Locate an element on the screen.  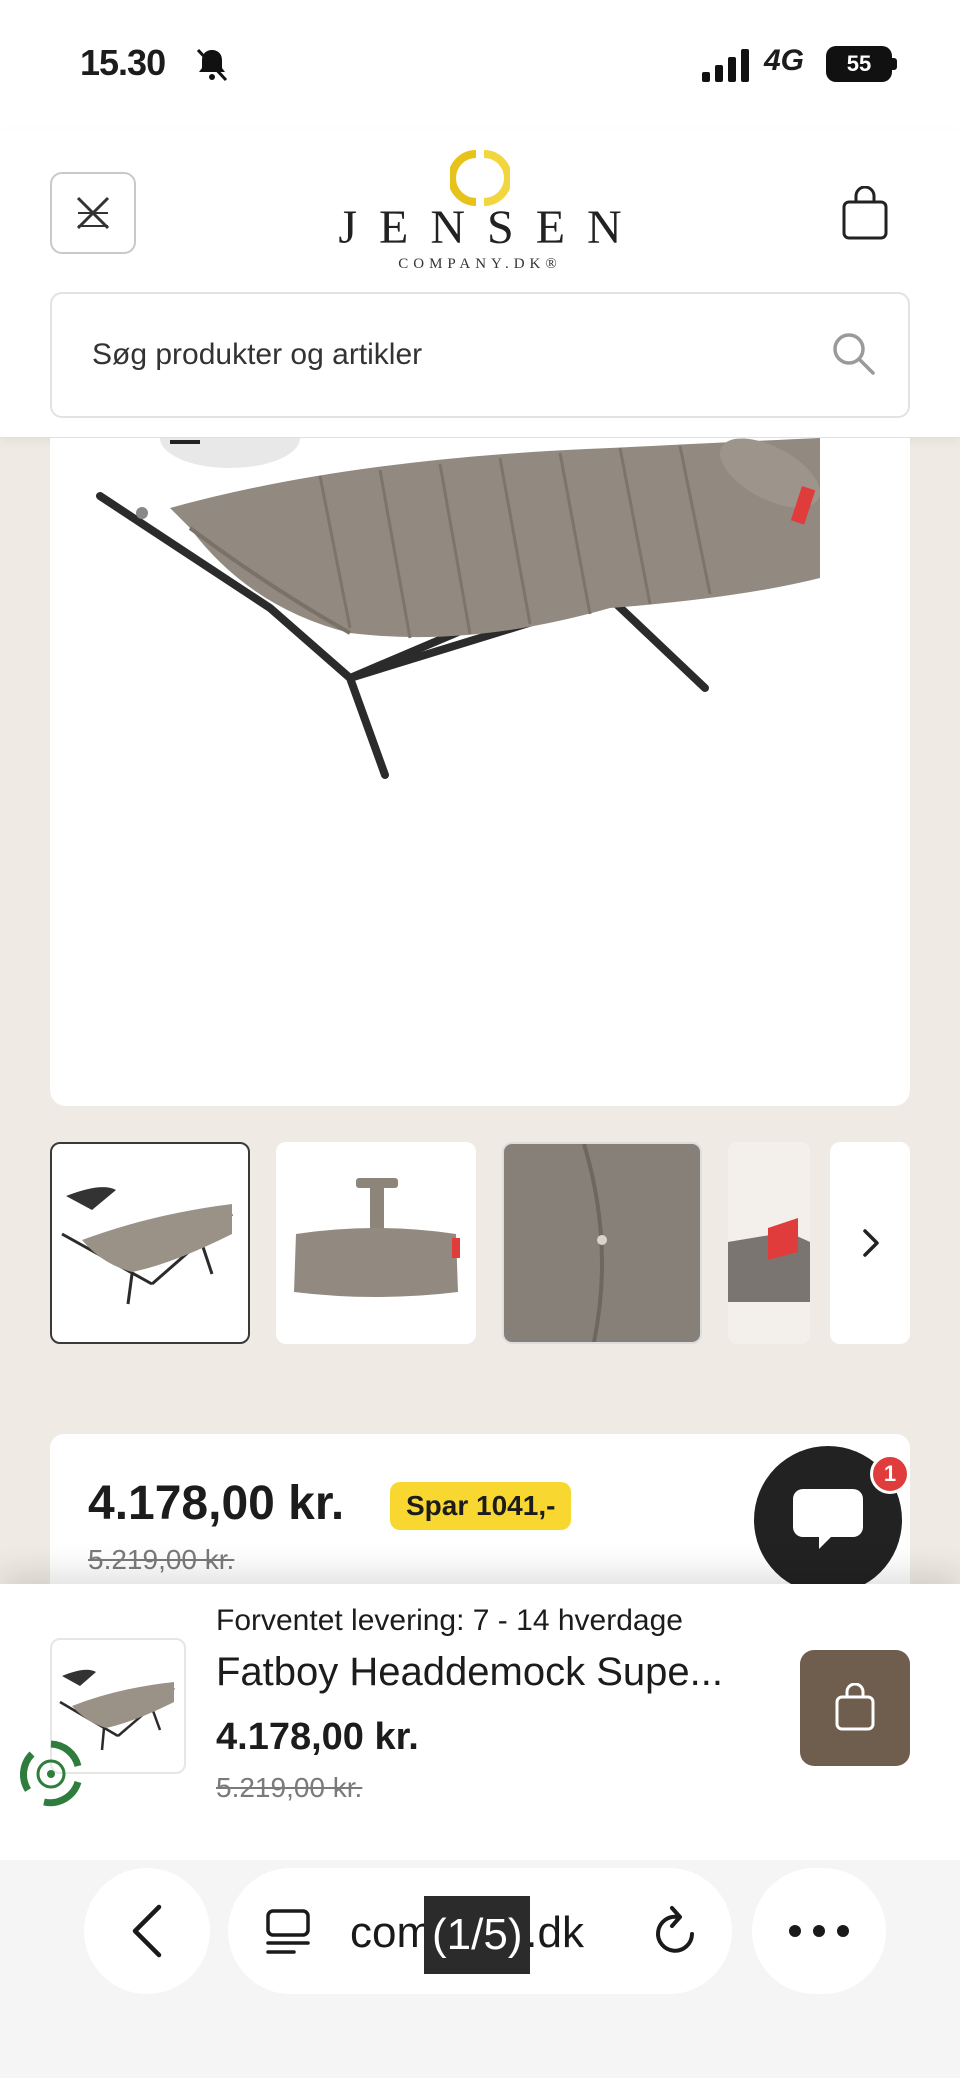
gallery-thumb-label is located at coordinates (769, 1243).